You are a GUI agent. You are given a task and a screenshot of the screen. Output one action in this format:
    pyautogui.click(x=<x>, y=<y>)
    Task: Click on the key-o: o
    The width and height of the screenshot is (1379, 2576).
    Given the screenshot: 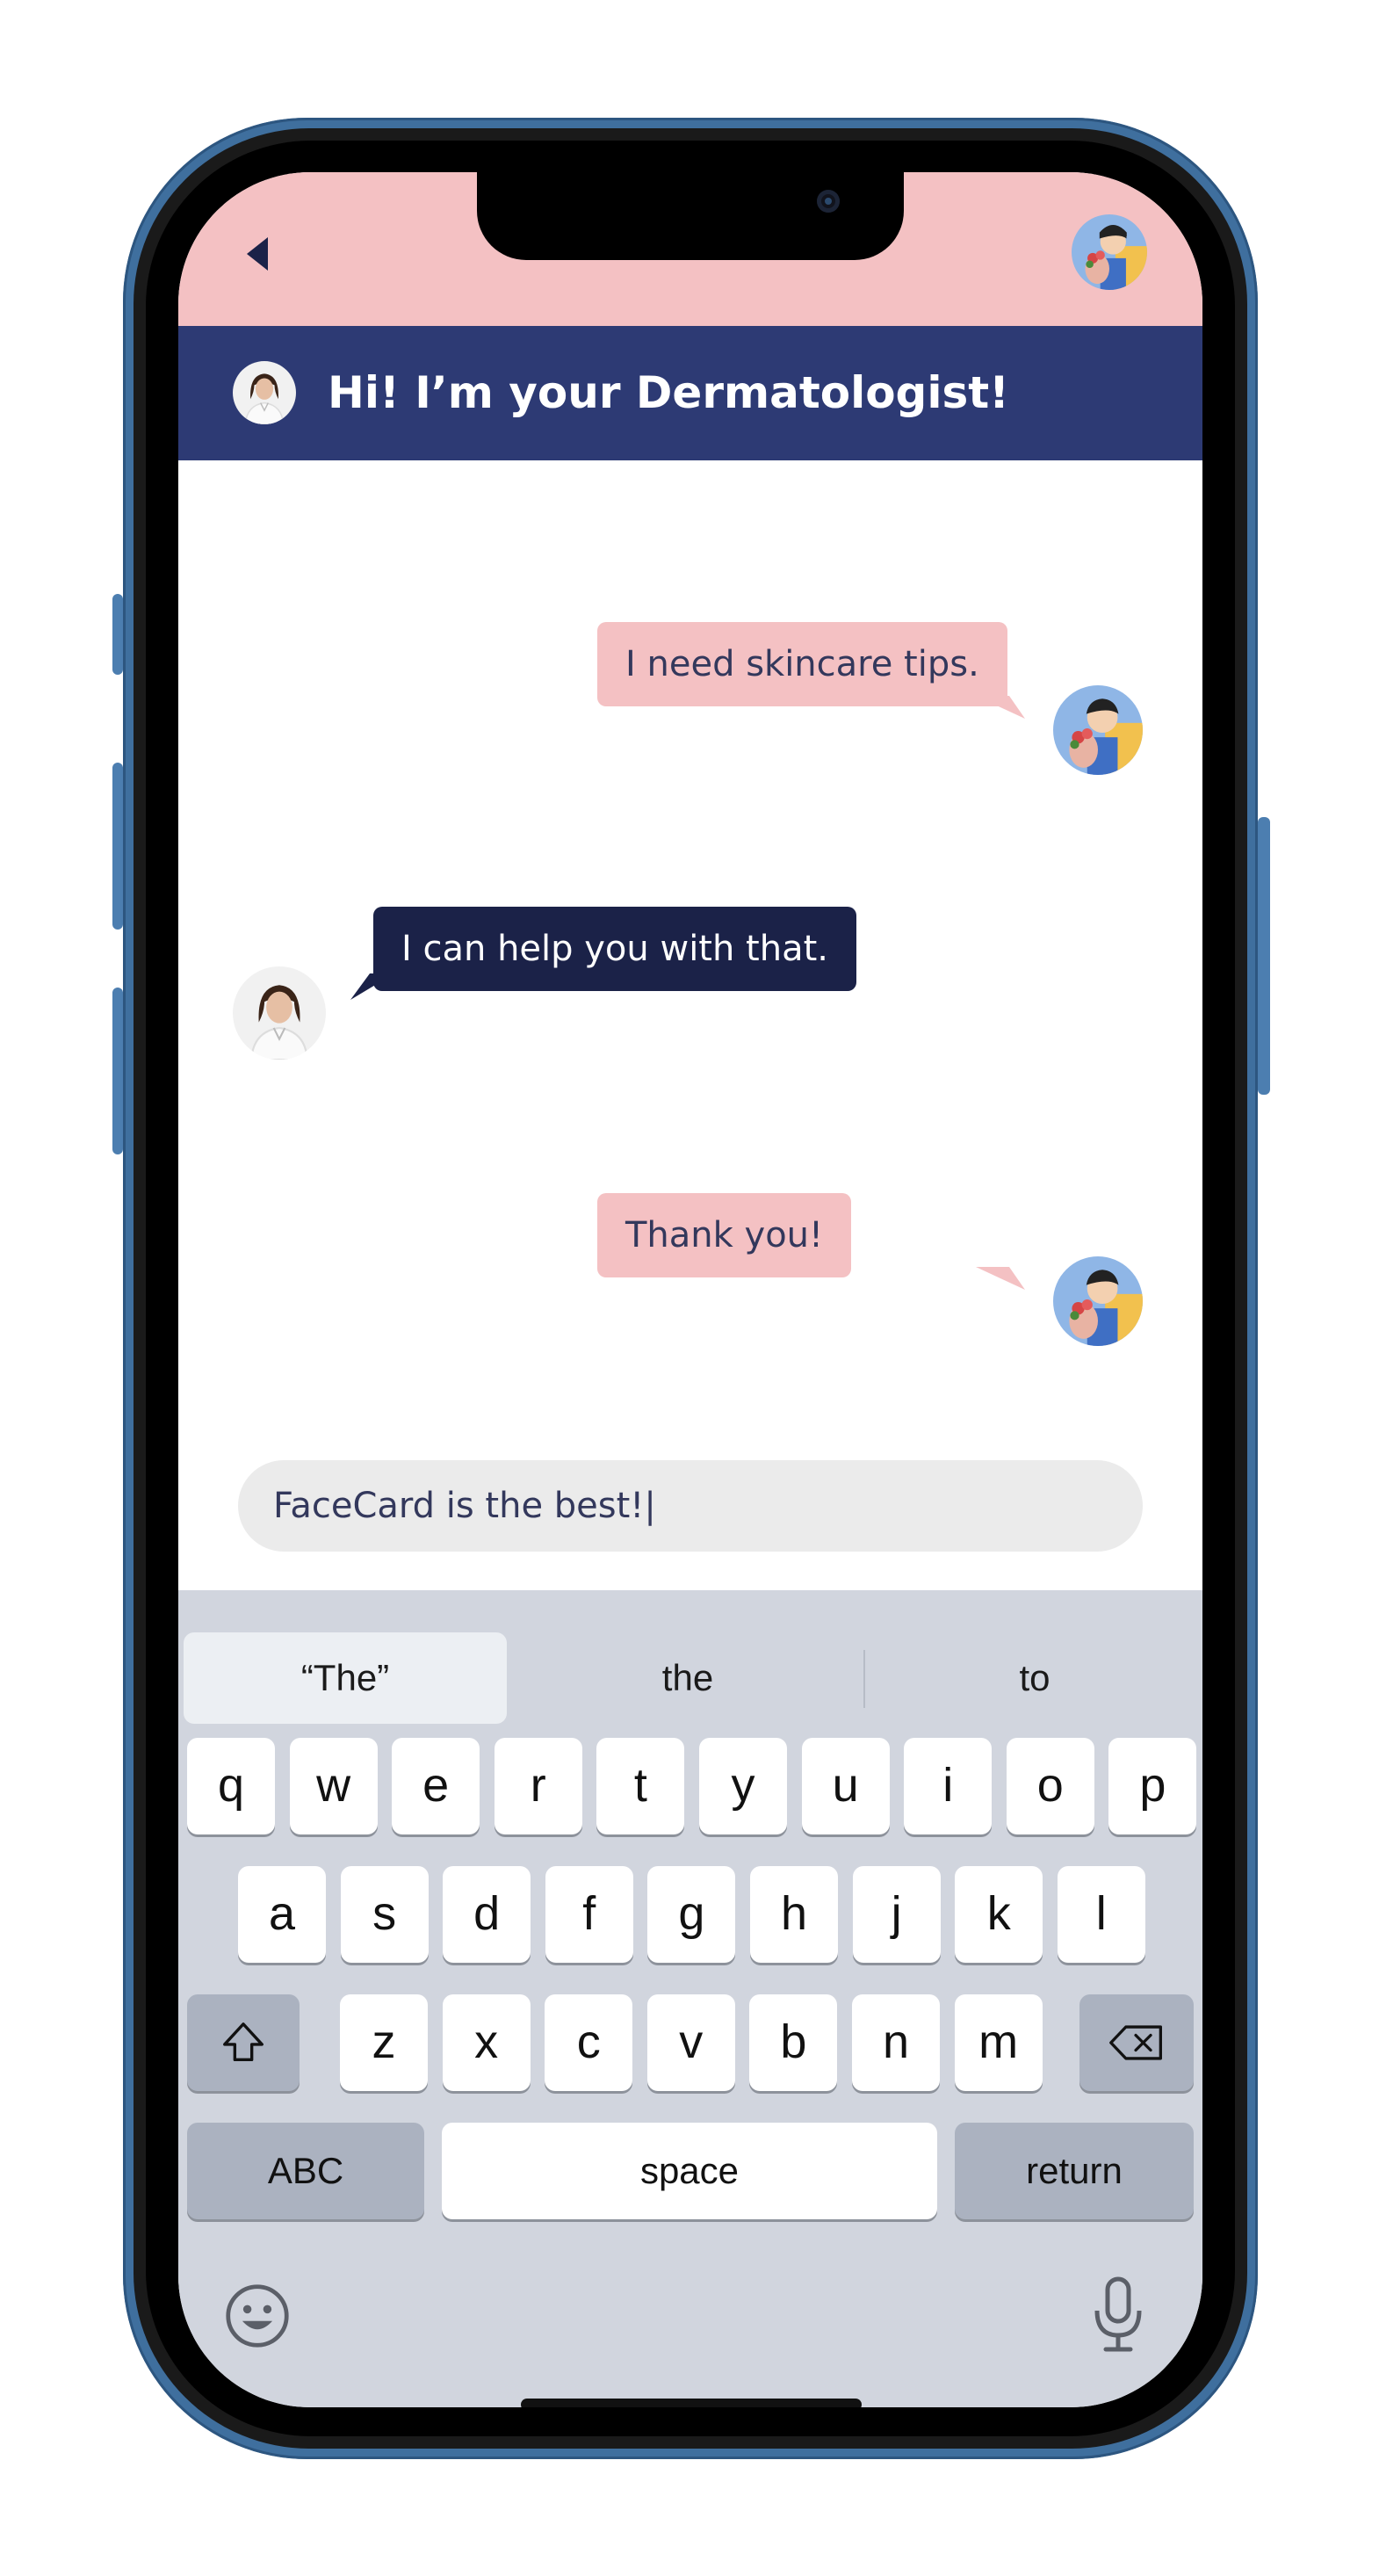 What is the action you would take?
    pyautogui.click(x=1050, y=1786)
    